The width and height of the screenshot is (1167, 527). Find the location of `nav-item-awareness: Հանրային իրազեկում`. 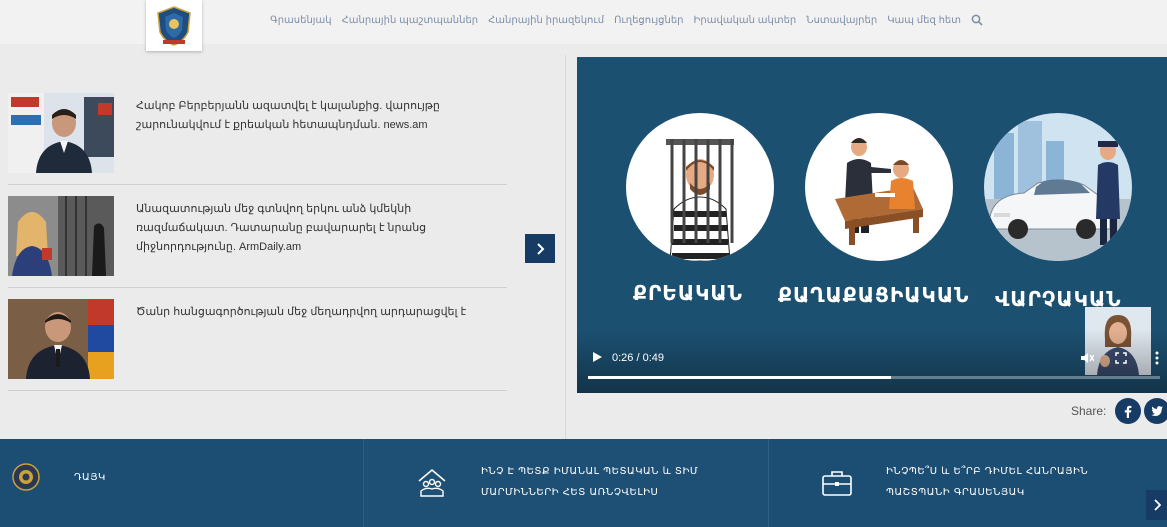

nav-item-awareness: Հանրային իրազեկում is located at coordinates (546, 20).